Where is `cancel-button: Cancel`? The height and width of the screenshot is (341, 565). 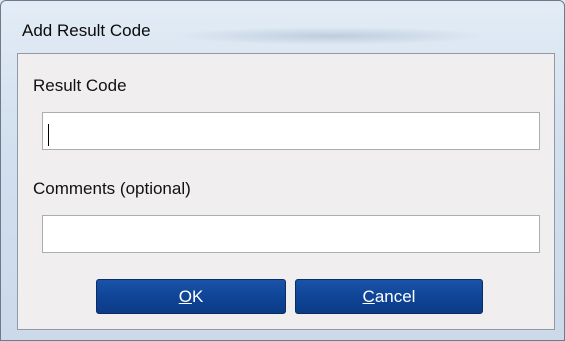
cancel-button: Cancel is located at coordinates (389, 296).